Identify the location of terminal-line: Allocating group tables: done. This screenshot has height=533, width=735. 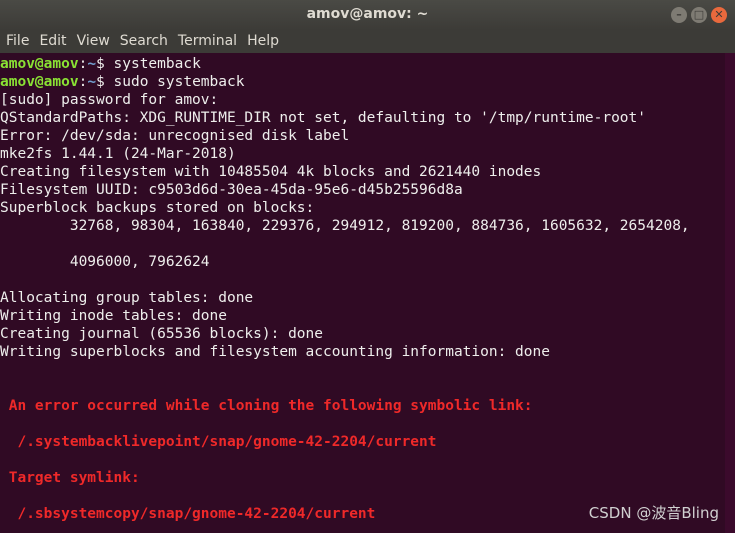
(127, 298).